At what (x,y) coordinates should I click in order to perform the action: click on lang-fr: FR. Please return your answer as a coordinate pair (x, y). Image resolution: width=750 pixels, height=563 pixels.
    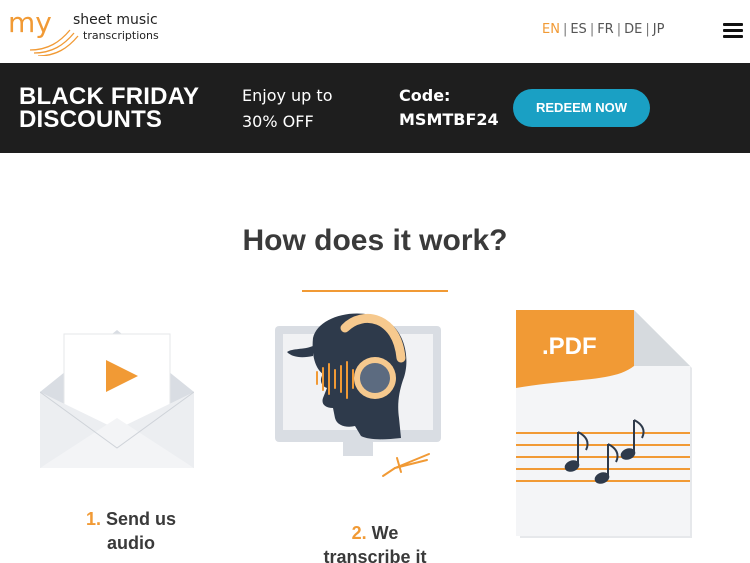
    Looking at the image, I should click on (605, 29).